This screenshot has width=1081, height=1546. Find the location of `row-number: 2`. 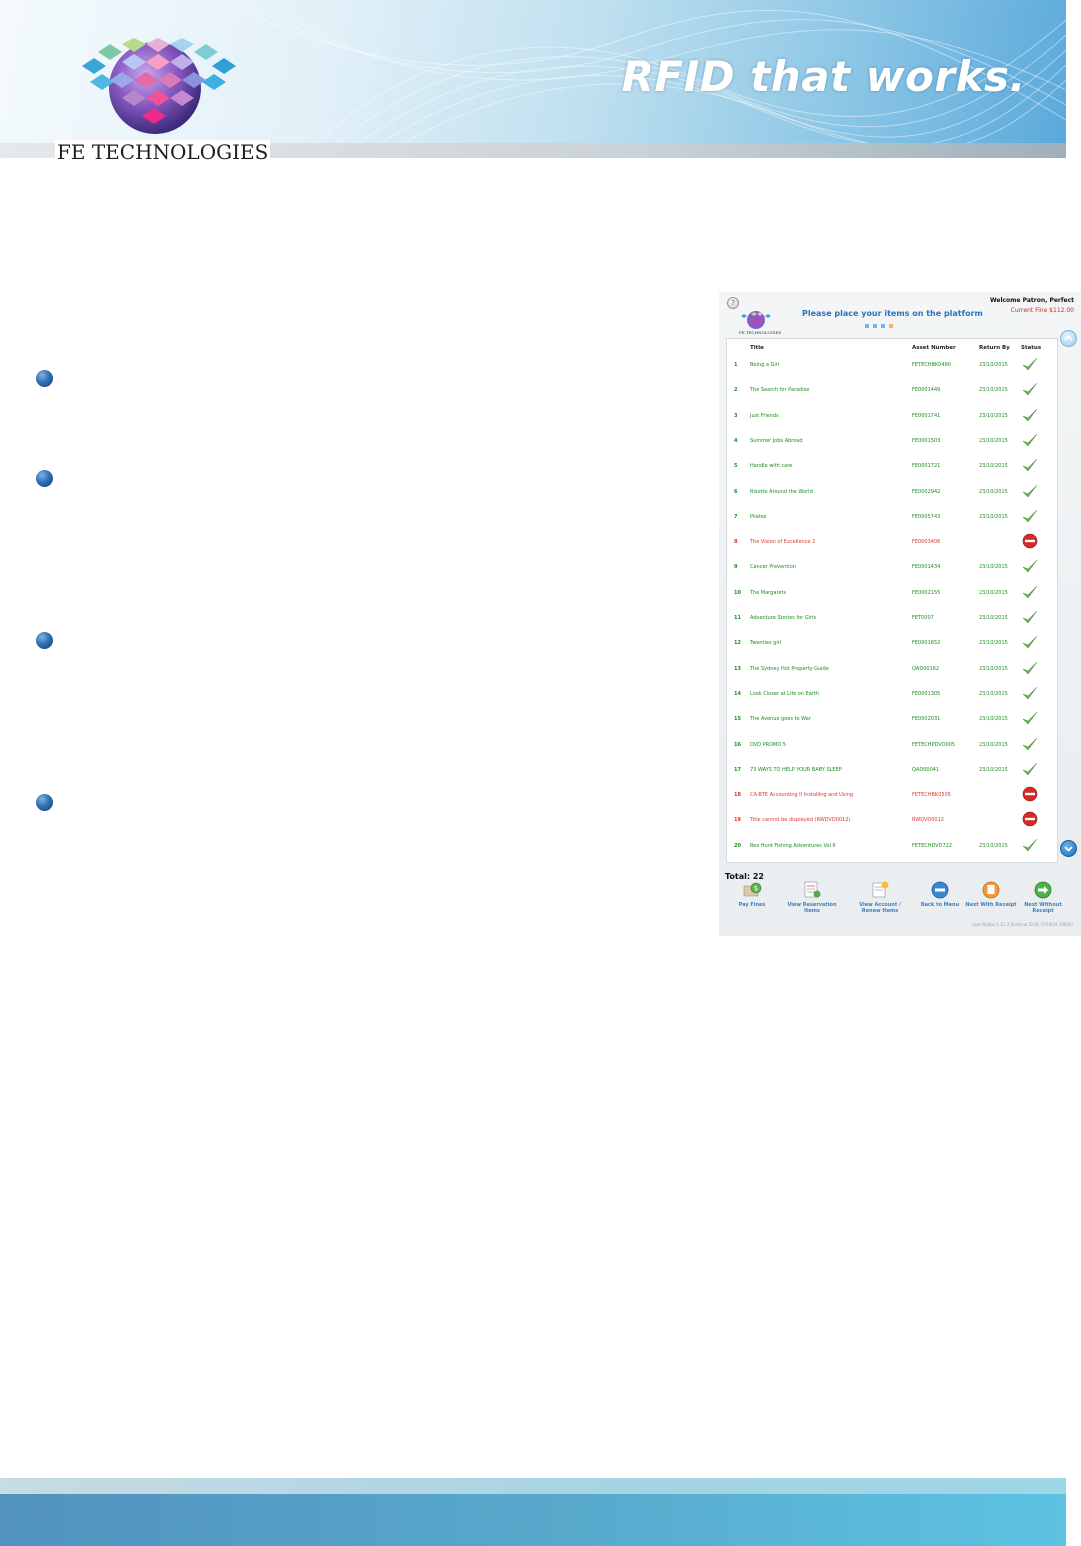

row-number: 2 is located at coordinates (736, 390).